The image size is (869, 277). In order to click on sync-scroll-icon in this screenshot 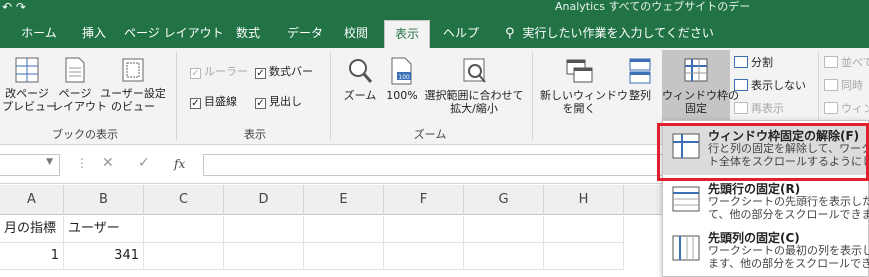, I will do `click(831, 85)`.